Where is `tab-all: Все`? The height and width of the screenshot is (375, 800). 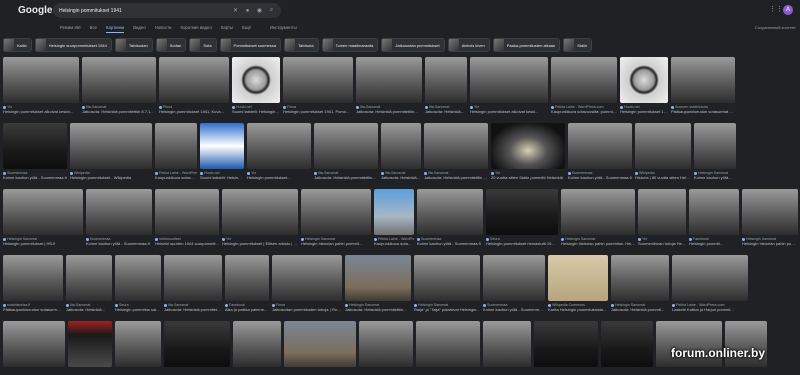
tab-all: Все is located at coordinates (93, 29).